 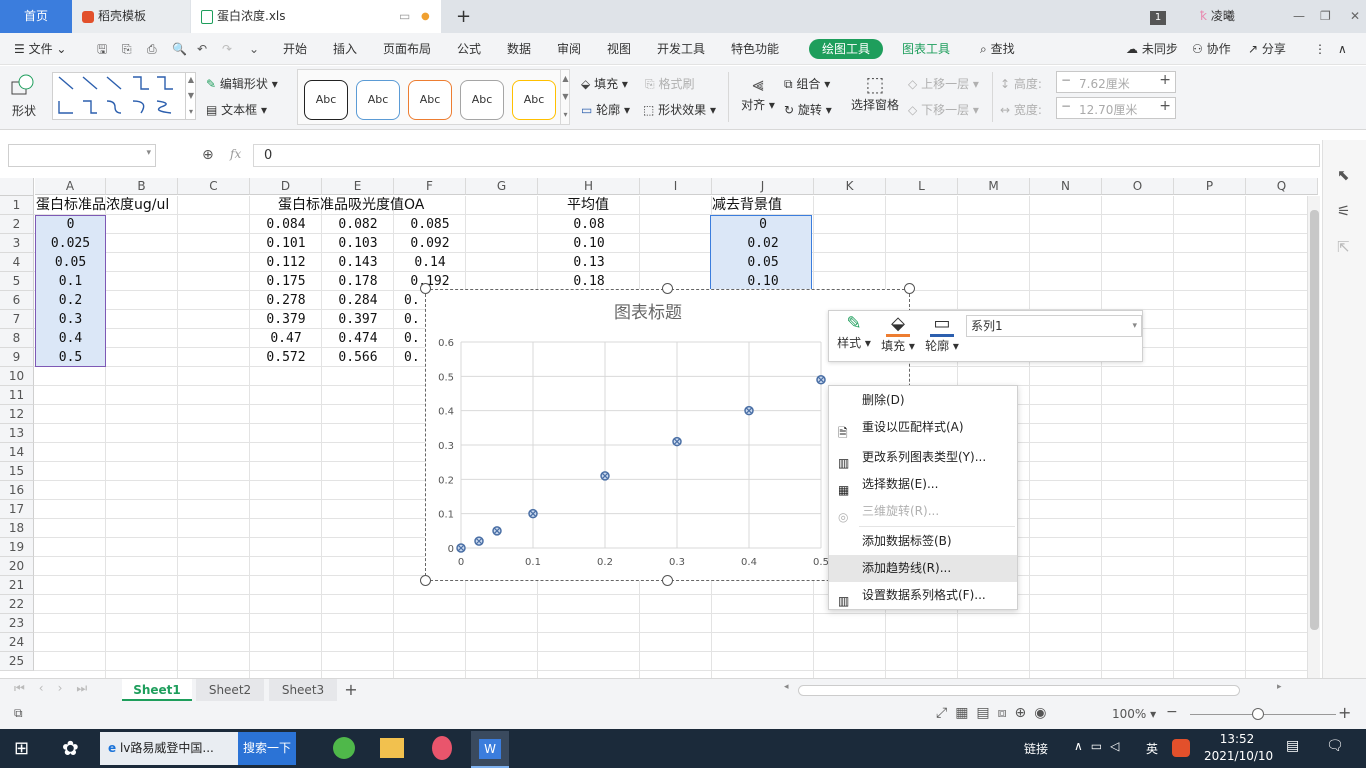 What do you see at coordinates (490, 749) in the screenshot?
I see `wps-task: W` at bounding box center [490, 749].